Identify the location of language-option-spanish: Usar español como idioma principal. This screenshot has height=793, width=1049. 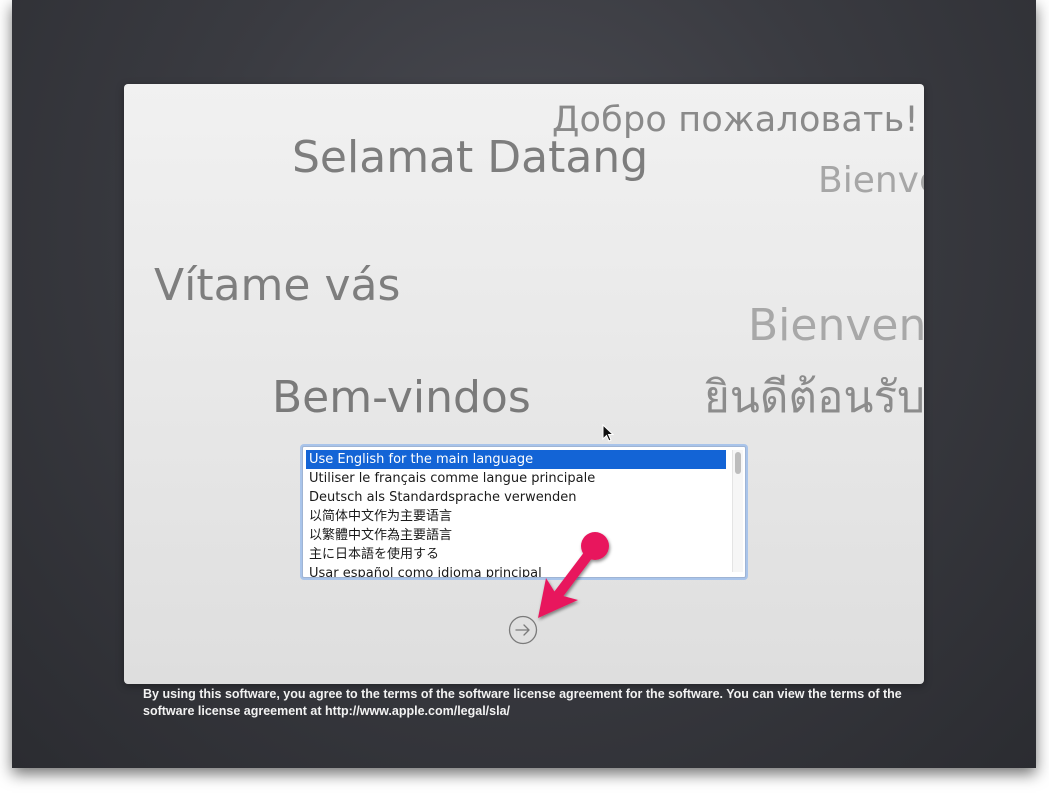
(516, 570).